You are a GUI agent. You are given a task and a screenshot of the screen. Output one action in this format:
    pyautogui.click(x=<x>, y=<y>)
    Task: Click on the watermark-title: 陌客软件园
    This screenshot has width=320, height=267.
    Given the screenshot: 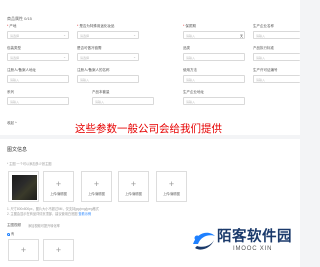 What is the action you would take?
    pyautogui.click(x=254, y=237)
    